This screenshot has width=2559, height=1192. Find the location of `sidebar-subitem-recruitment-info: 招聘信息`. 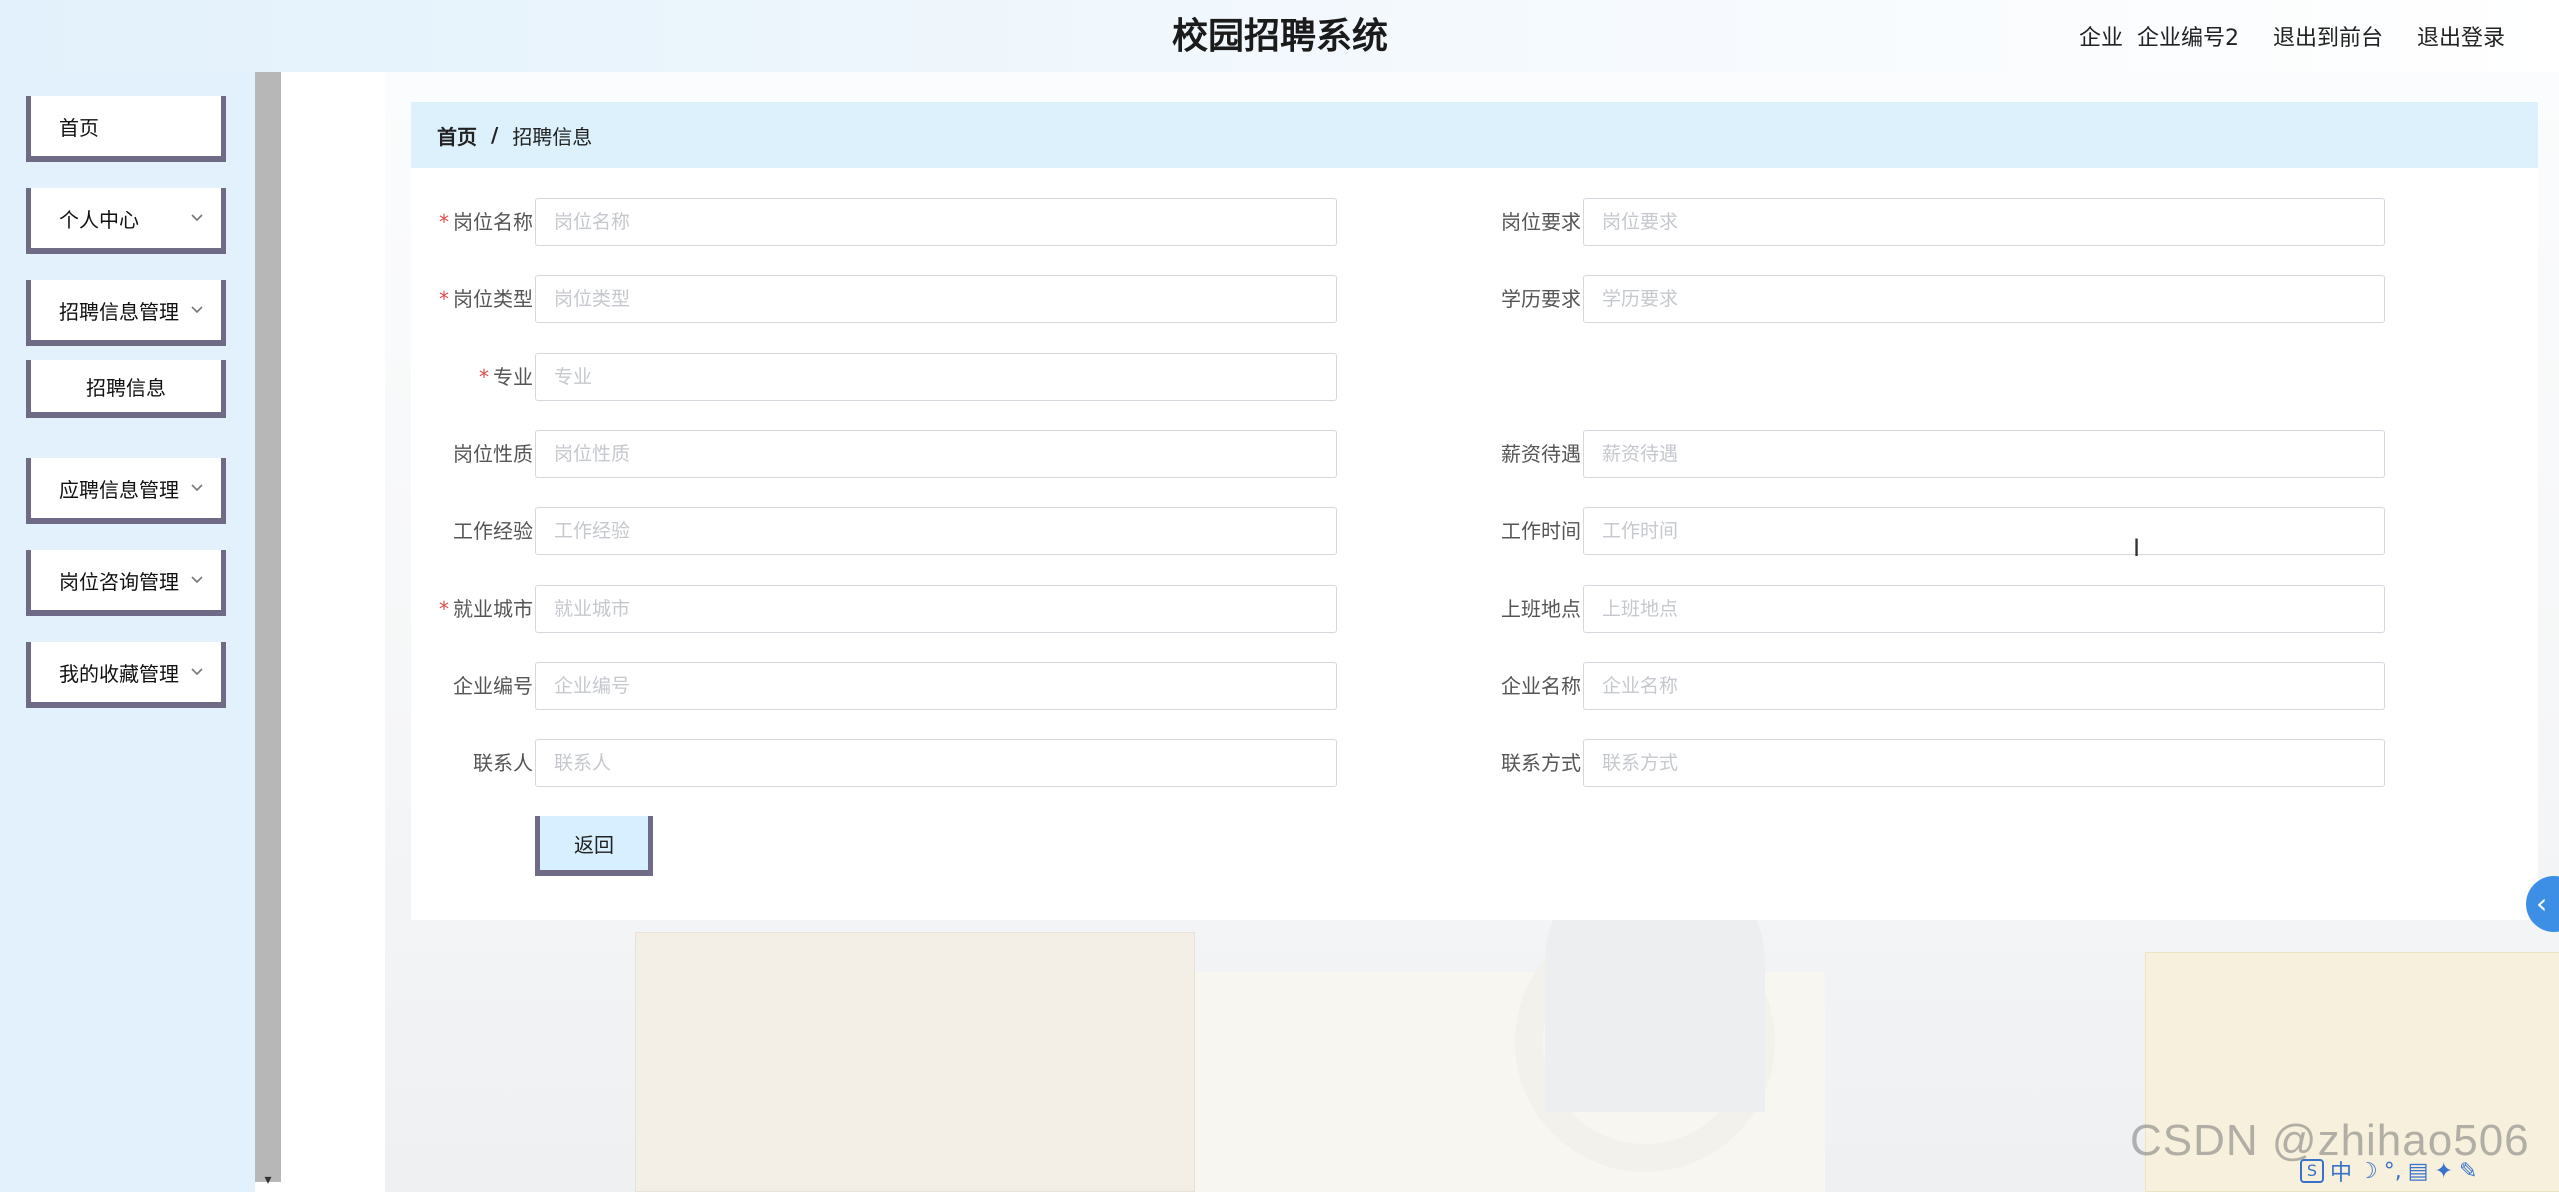

sidebar-subitem-recruitment-info: 招聘信息 is located at coordinates (126, 389).